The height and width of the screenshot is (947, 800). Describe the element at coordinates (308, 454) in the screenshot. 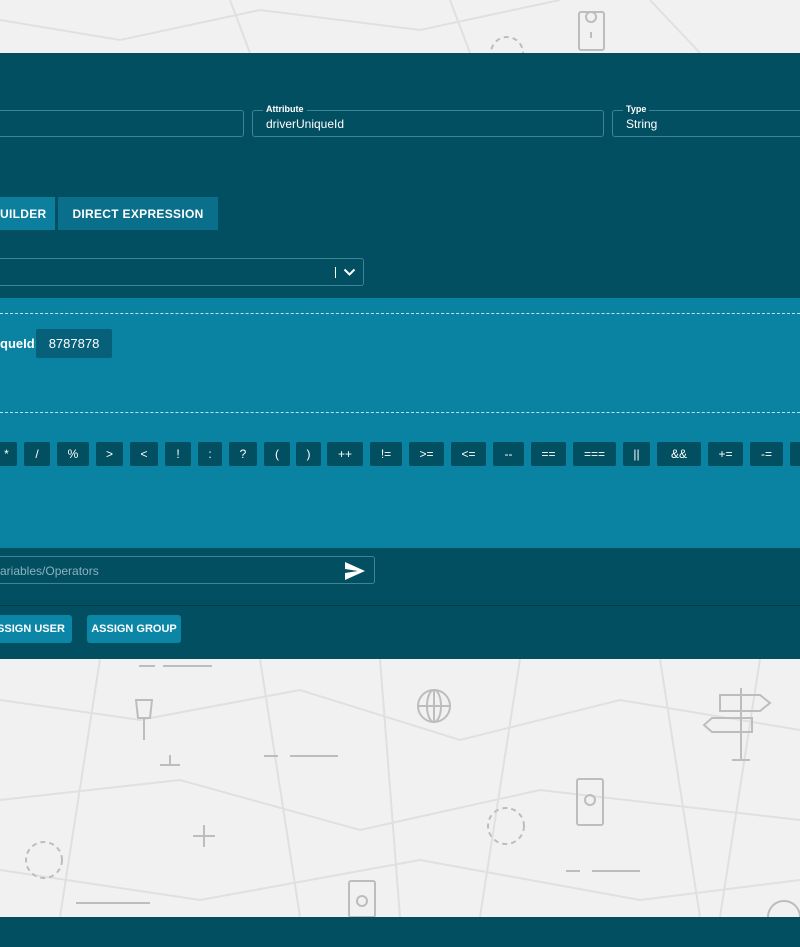

I see `operator-button: )` at that location.